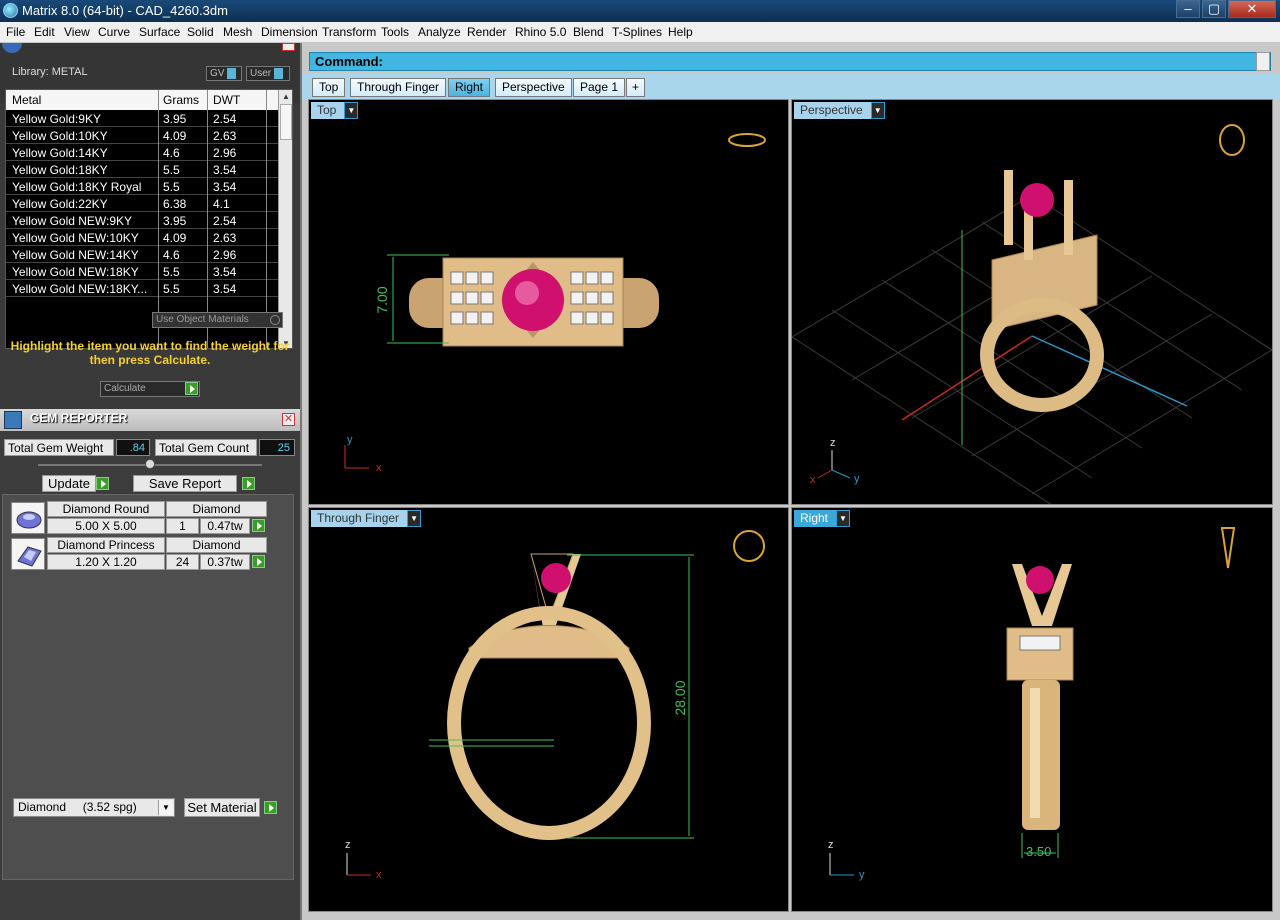 The width and height of the screenshot is (1280, 920). Describe the element at coordinates (75, 255) in the screenshot. I see `metal-name: Yellow Gold NEW:14KY` at that location.